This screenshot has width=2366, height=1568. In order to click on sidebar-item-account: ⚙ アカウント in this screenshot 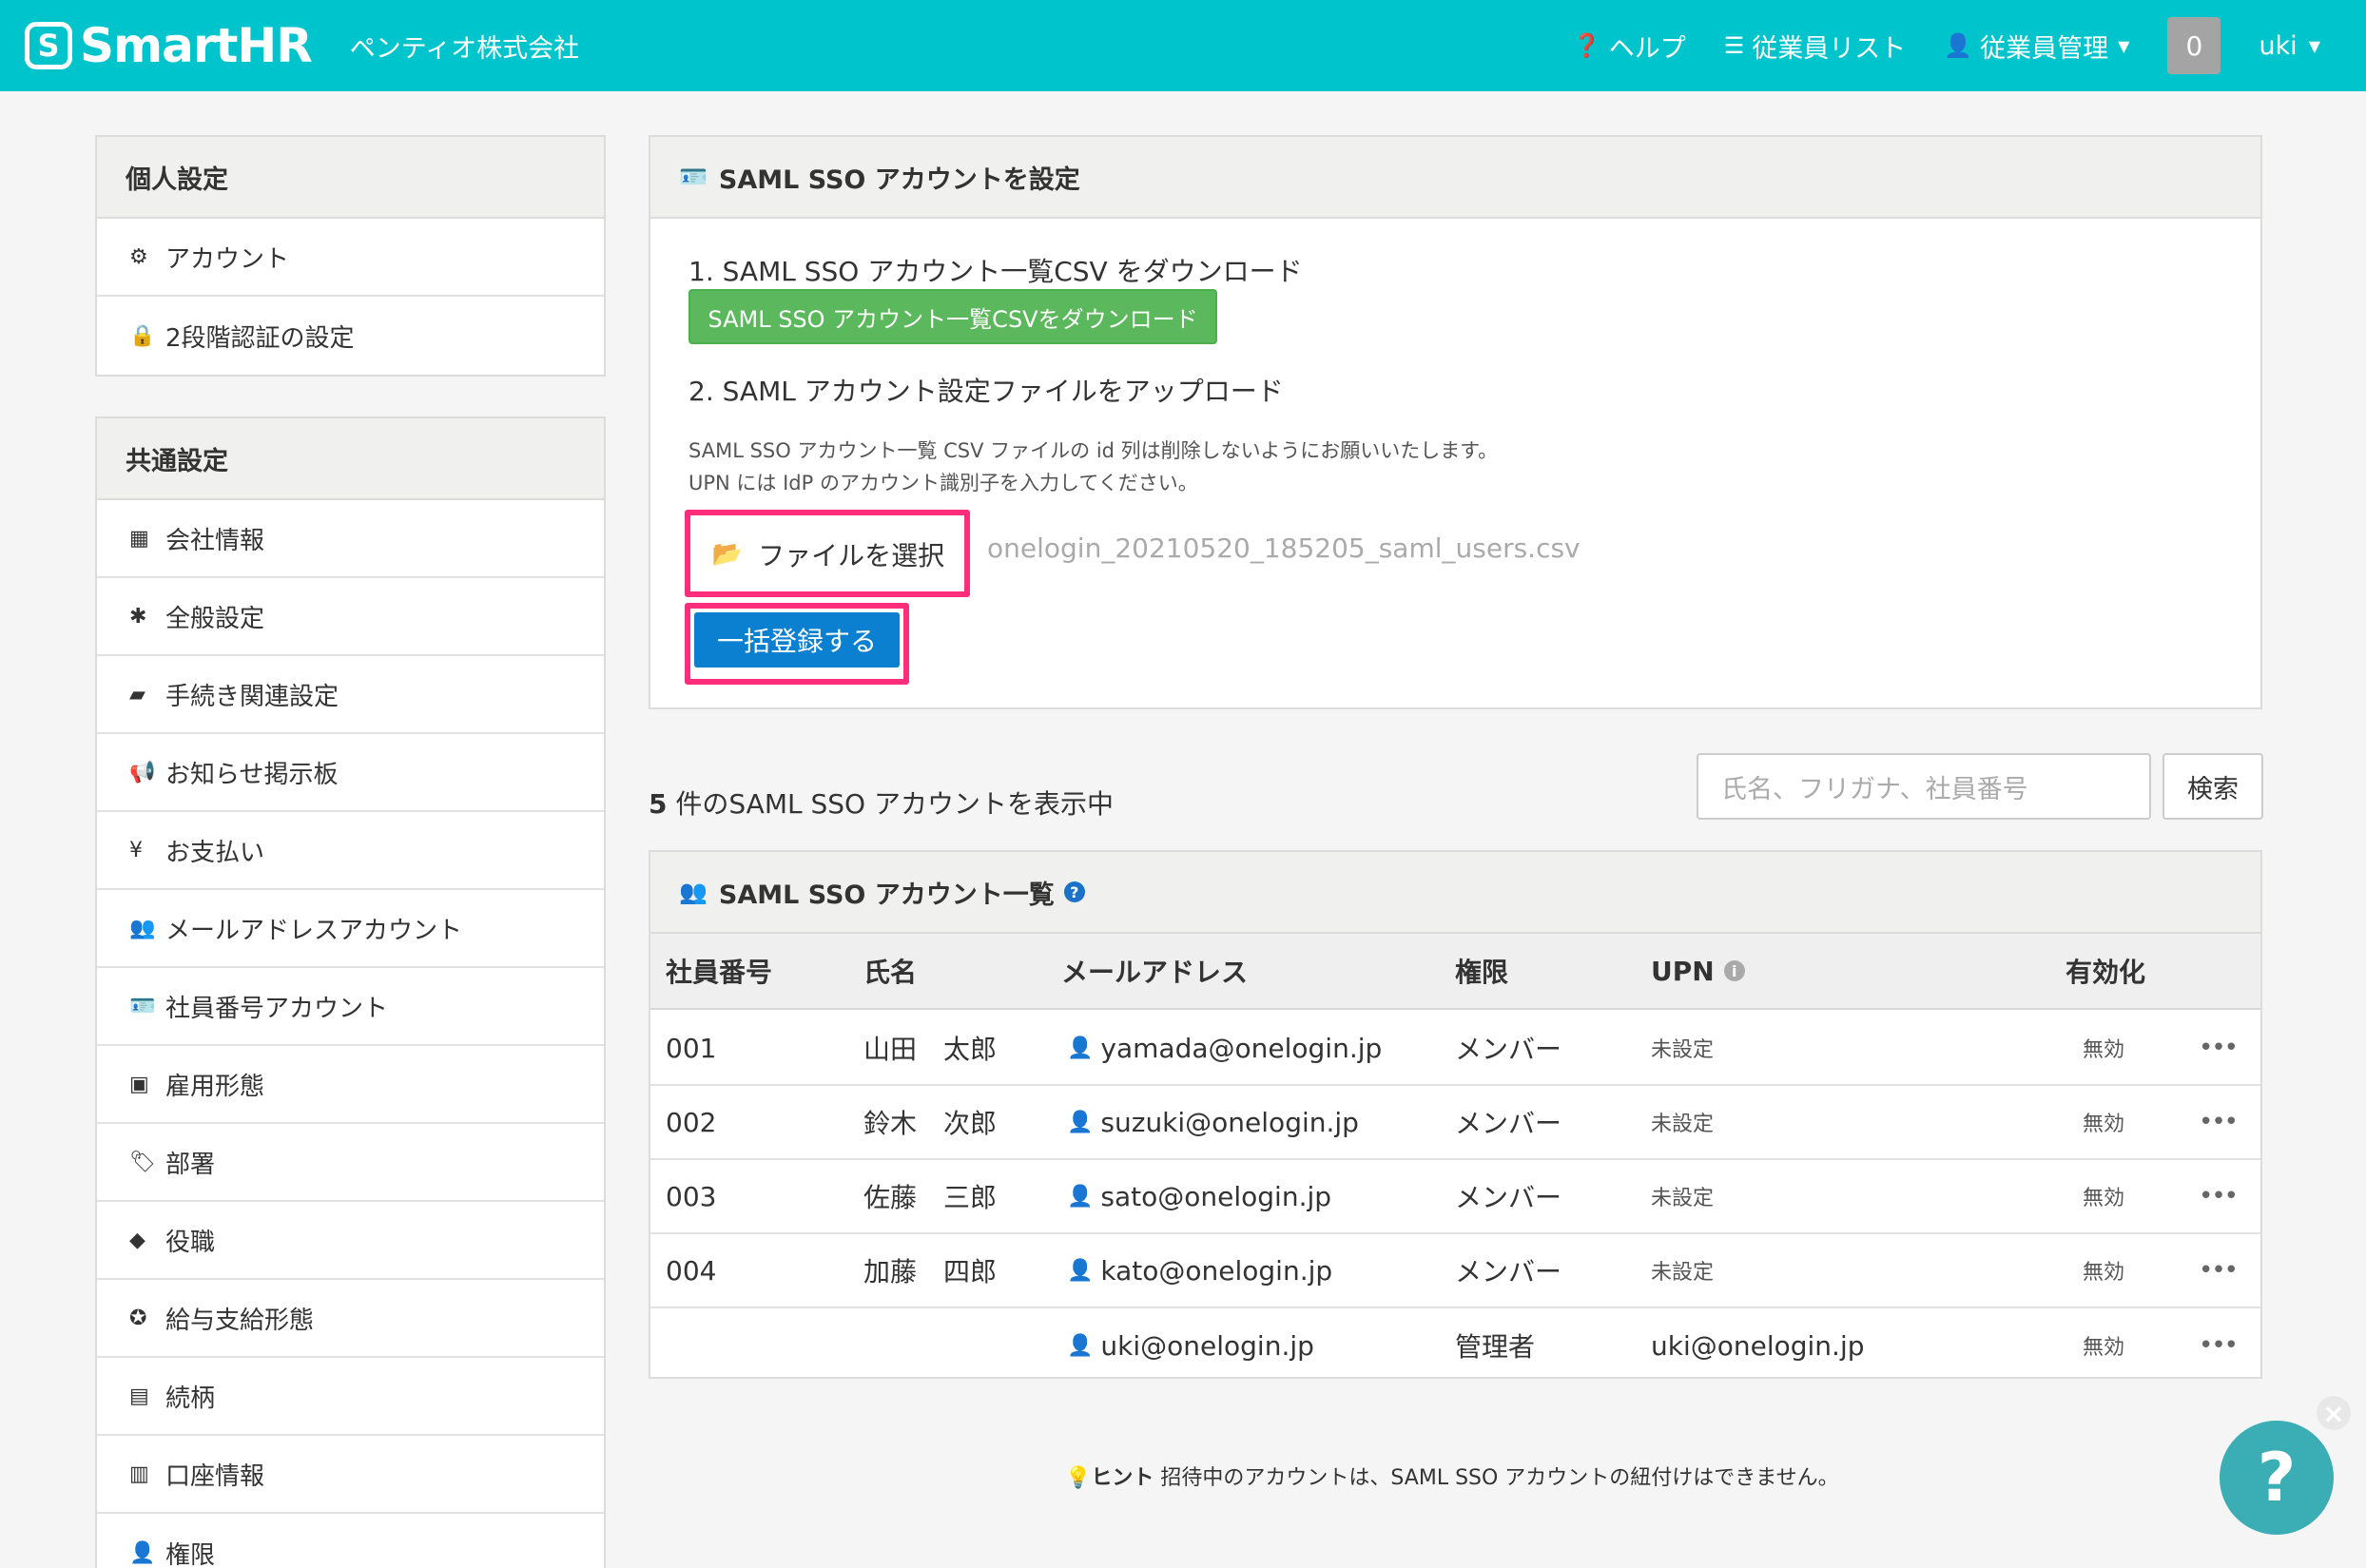, I will do `click(350, 258)`.